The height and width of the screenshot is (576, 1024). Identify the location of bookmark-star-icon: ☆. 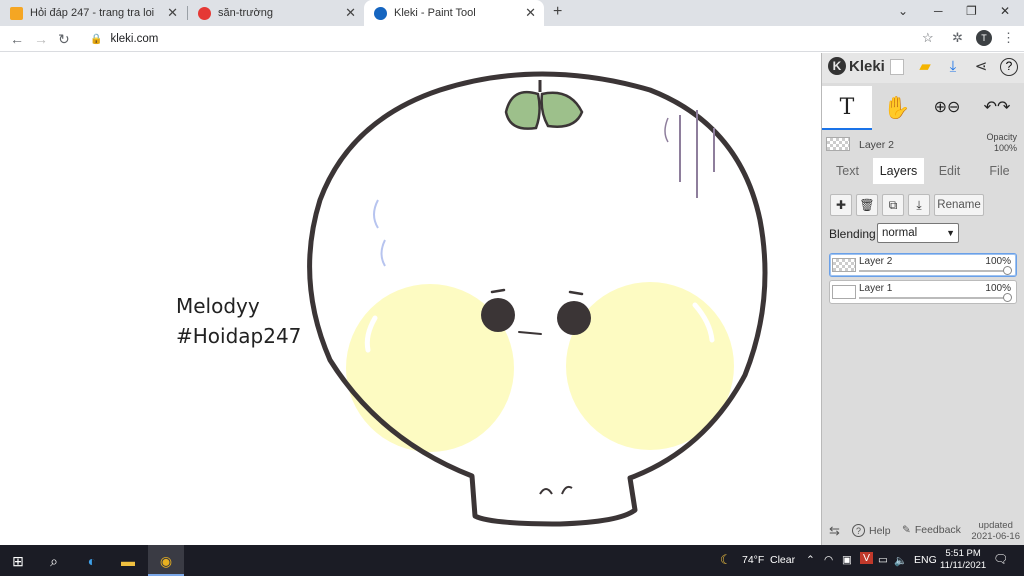
(928, 38).